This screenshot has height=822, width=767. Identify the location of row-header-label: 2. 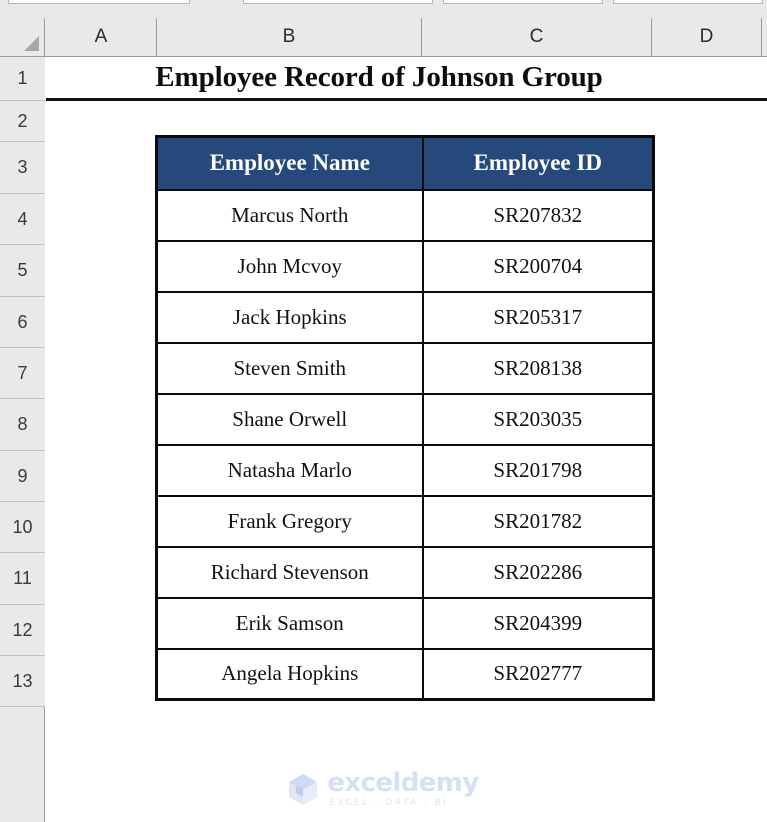
(22, 120).